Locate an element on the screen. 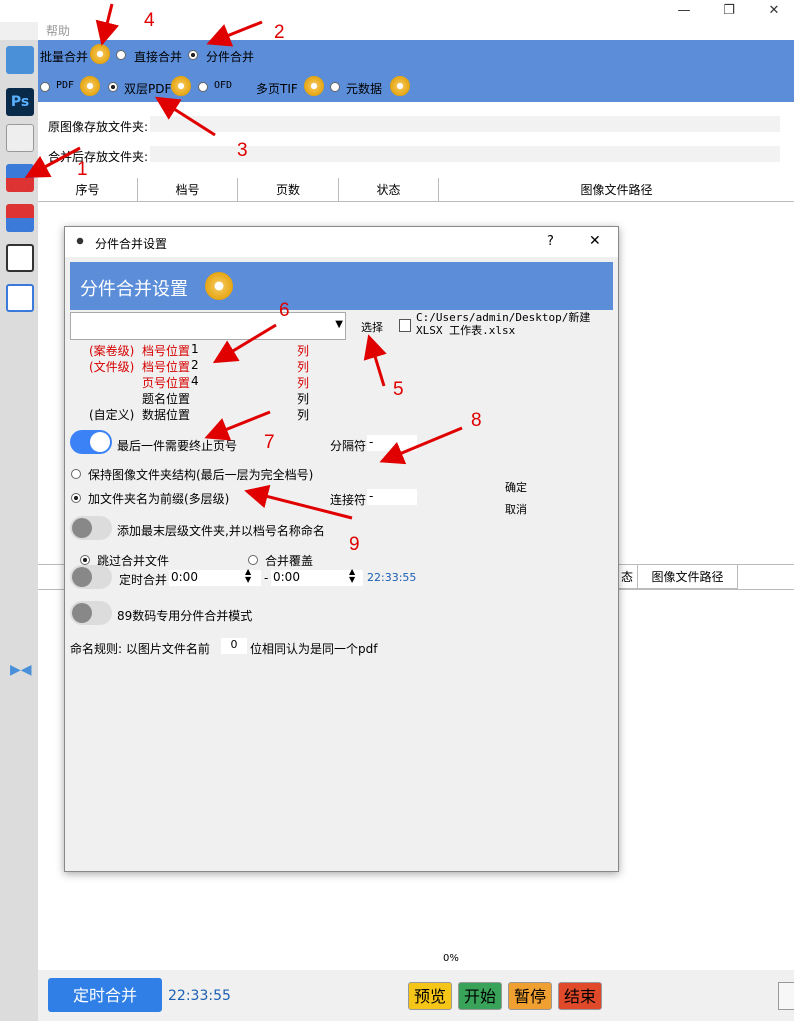 This screenshot has width=794, height=1021. annotation-9: 9 is located at coordinates (354, 544).